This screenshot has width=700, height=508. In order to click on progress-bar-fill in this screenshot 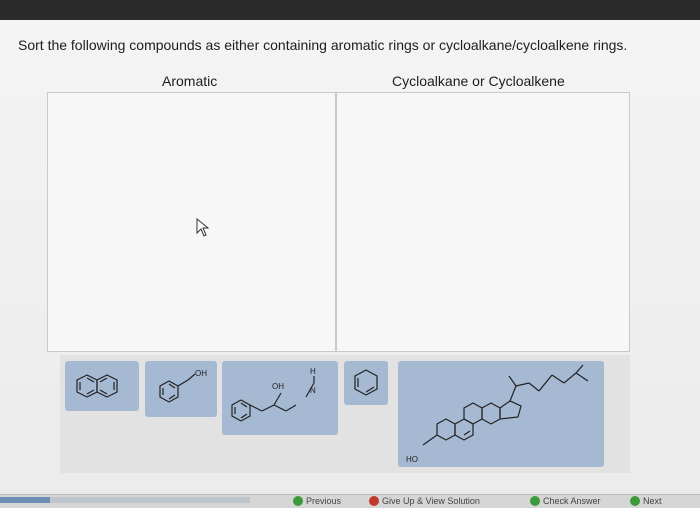, I will do `click(25, 500)`.